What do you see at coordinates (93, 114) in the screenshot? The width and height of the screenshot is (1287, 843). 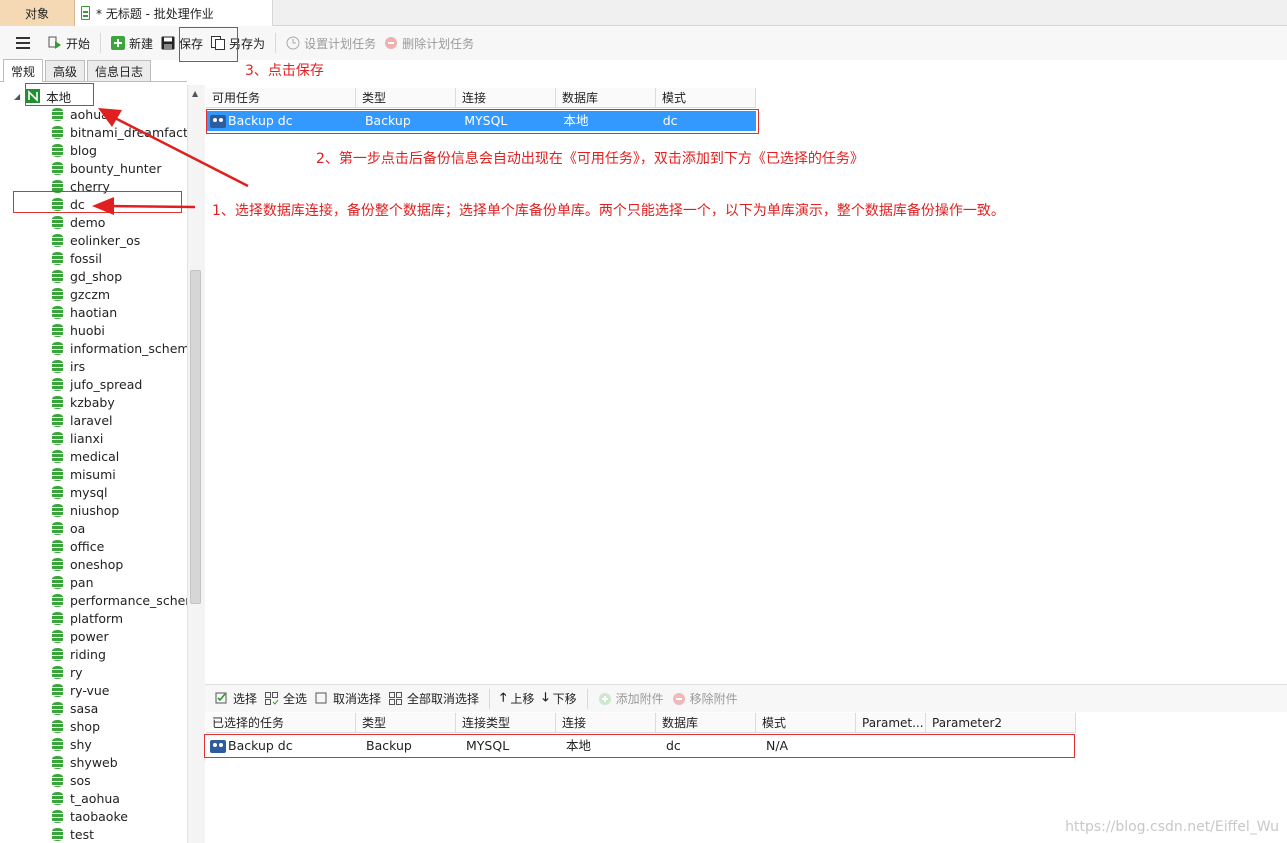 I see `tree-item-database: aohua` at bounding box center [93, 114].